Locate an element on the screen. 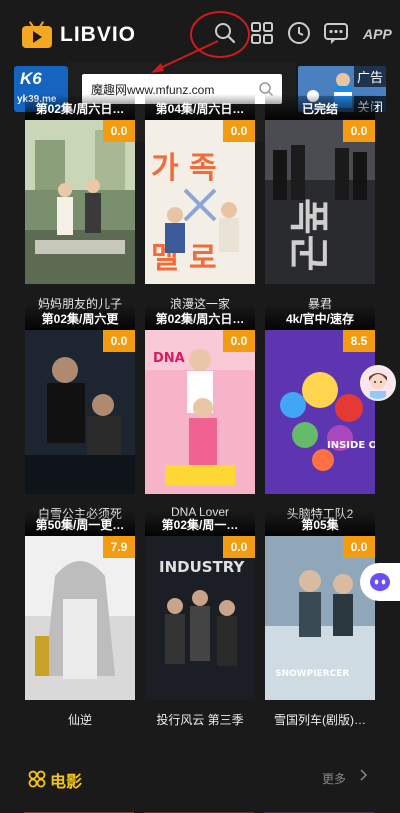  episode-status: 第02集/周六更 is located at coordinates (80, 317).